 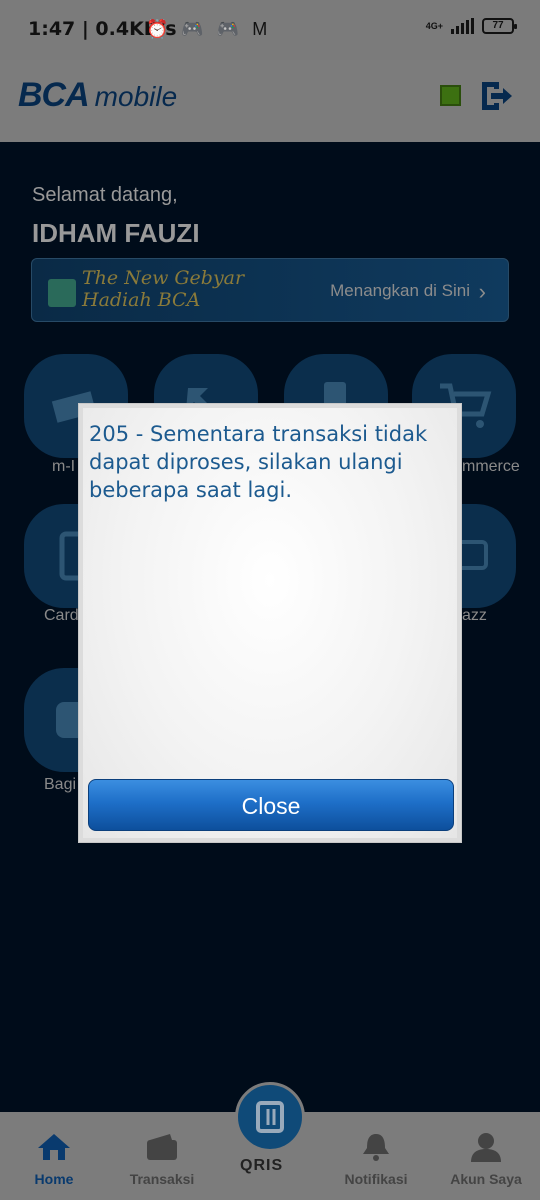 I want to click on battery-icon: 77, so click(x=499, y=26).